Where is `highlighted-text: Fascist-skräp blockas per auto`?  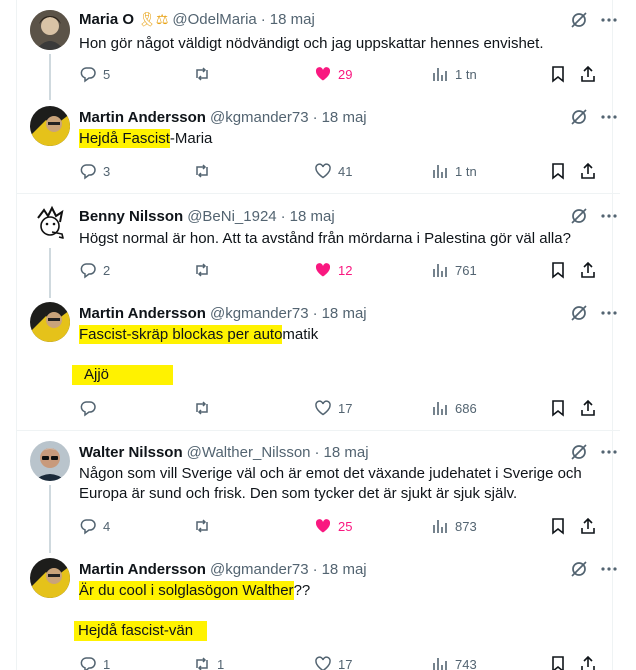 highlighted-text: Fascist-skräp blockas per auto is located at coordinates (181, 334).